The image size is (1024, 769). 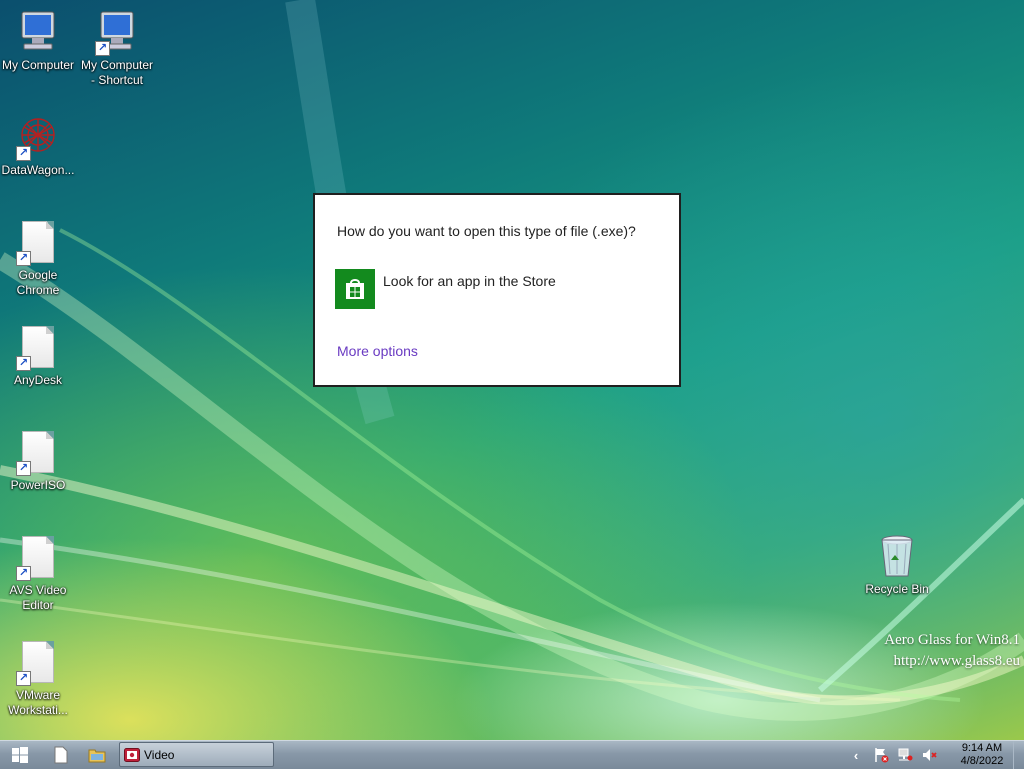 I want to click on icon-label: PowerISO, so click(x=38, y=485).